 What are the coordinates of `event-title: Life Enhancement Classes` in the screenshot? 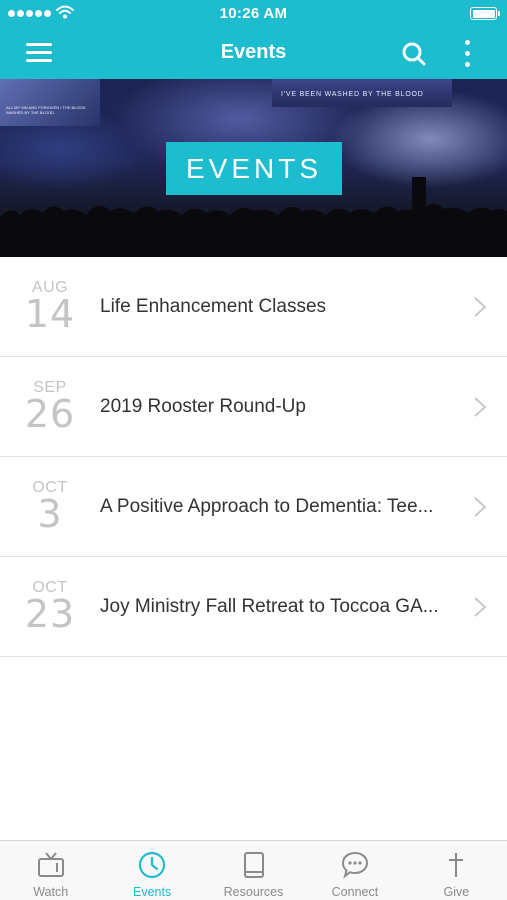 It's located at (213, 306).